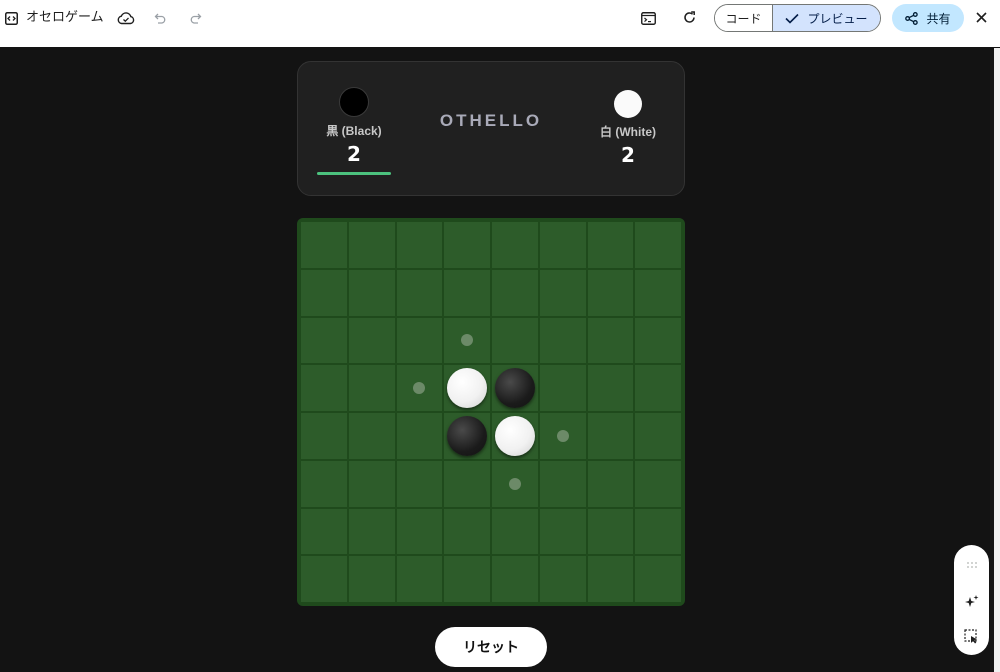 The width and height of the screenshot is (1000, 672). Describe the element at coordinates (971, 636) in the screenshot. I see `select-element-icon` at that location.